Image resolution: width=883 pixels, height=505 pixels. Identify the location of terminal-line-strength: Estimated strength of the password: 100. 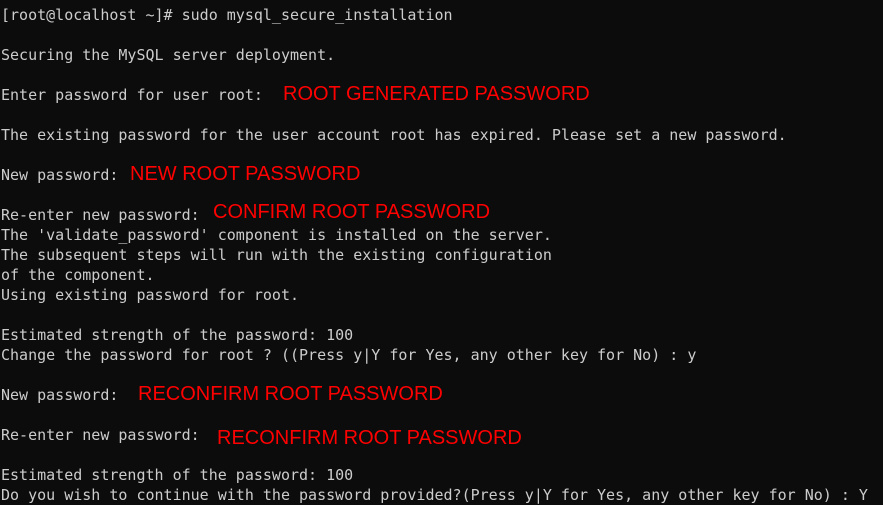
(177, 335).